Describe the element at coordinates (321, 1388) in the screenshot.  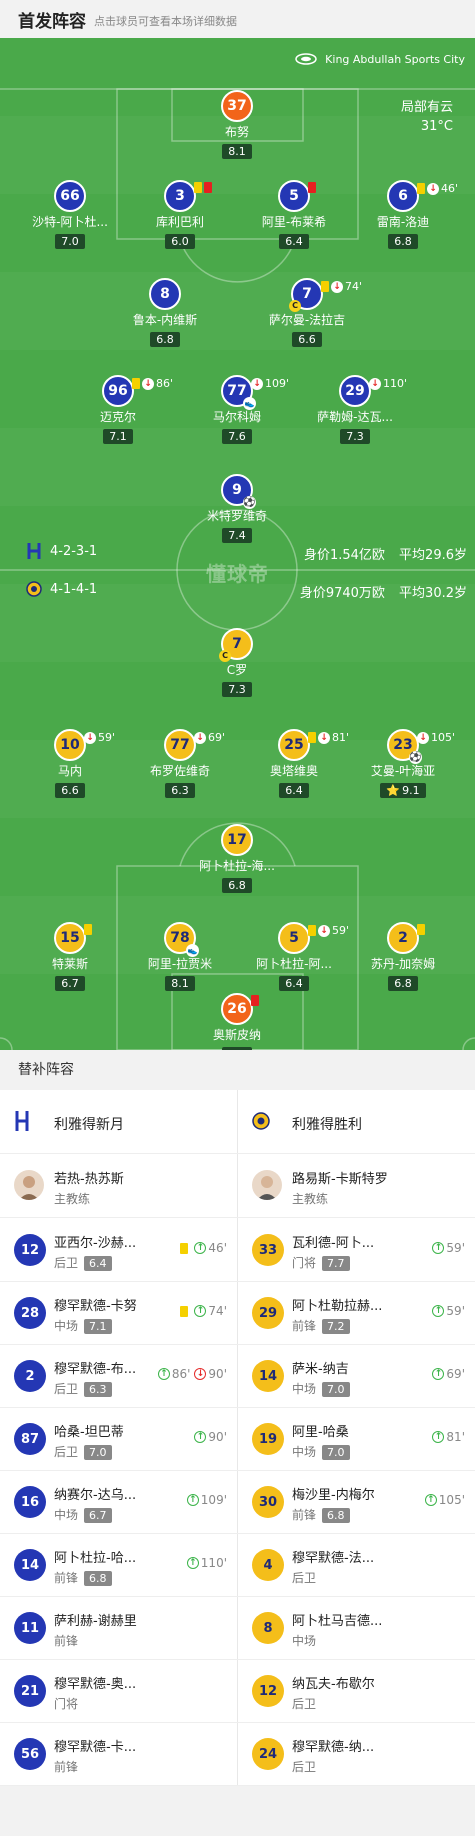
I see `player-position: 中场 7.0` at that location.